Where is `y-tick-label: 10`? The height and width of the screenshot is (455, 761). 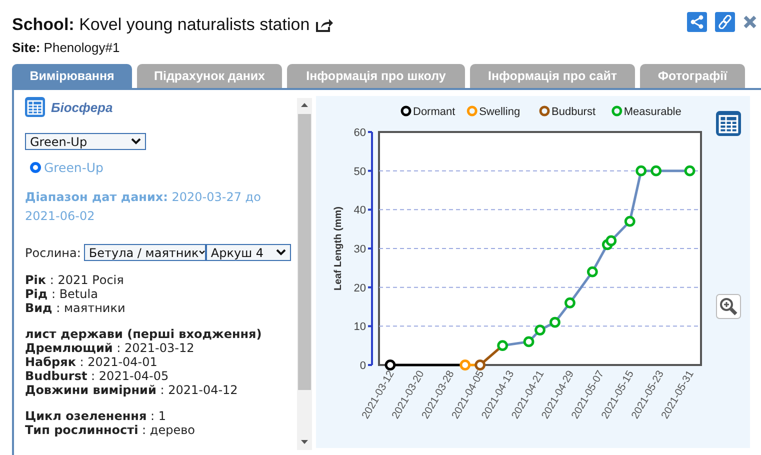 y-tick-label: 10 is located at coordinates (360, 327).